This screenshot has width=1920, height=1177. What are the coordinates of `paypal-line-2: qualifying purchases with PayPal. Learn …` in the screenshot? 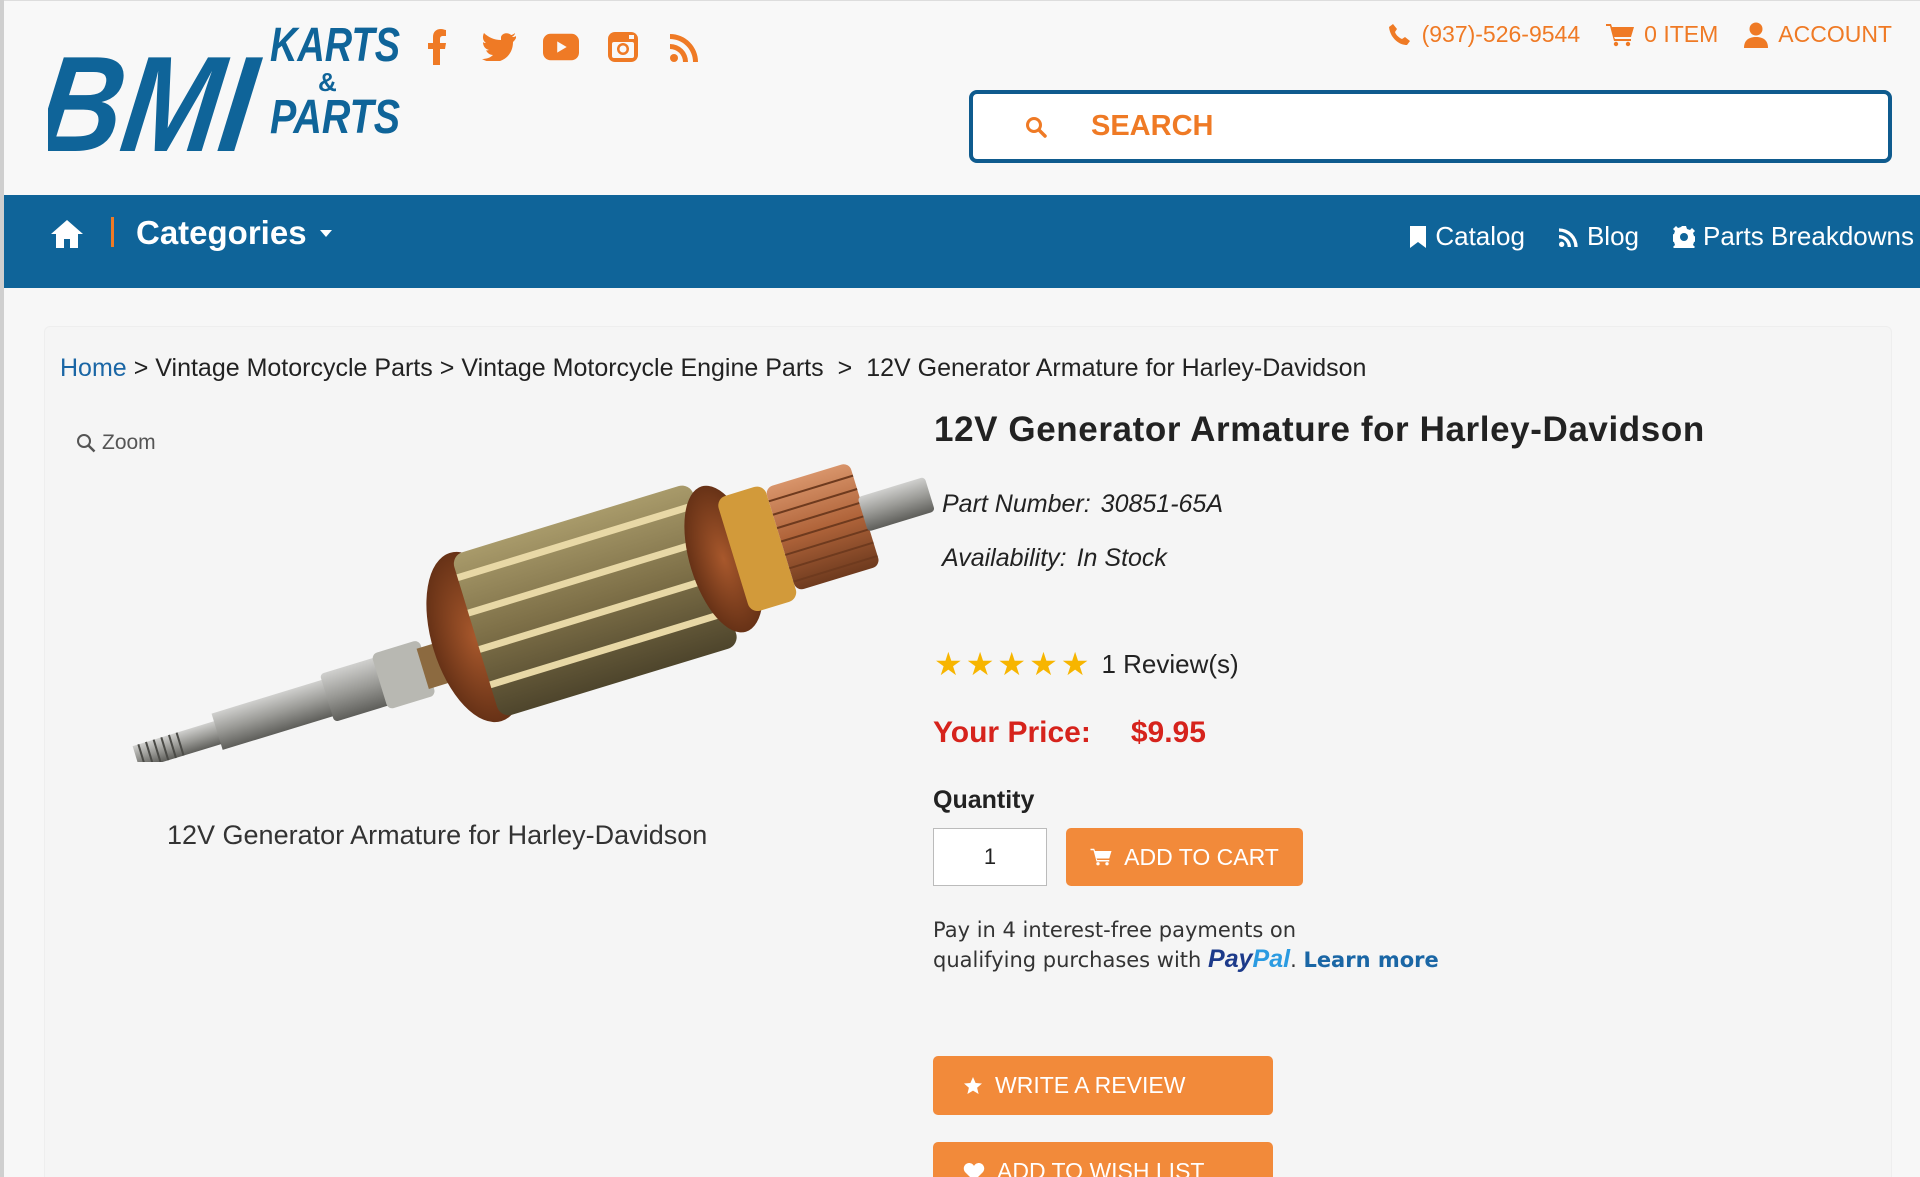 It's located at (1186, 960).